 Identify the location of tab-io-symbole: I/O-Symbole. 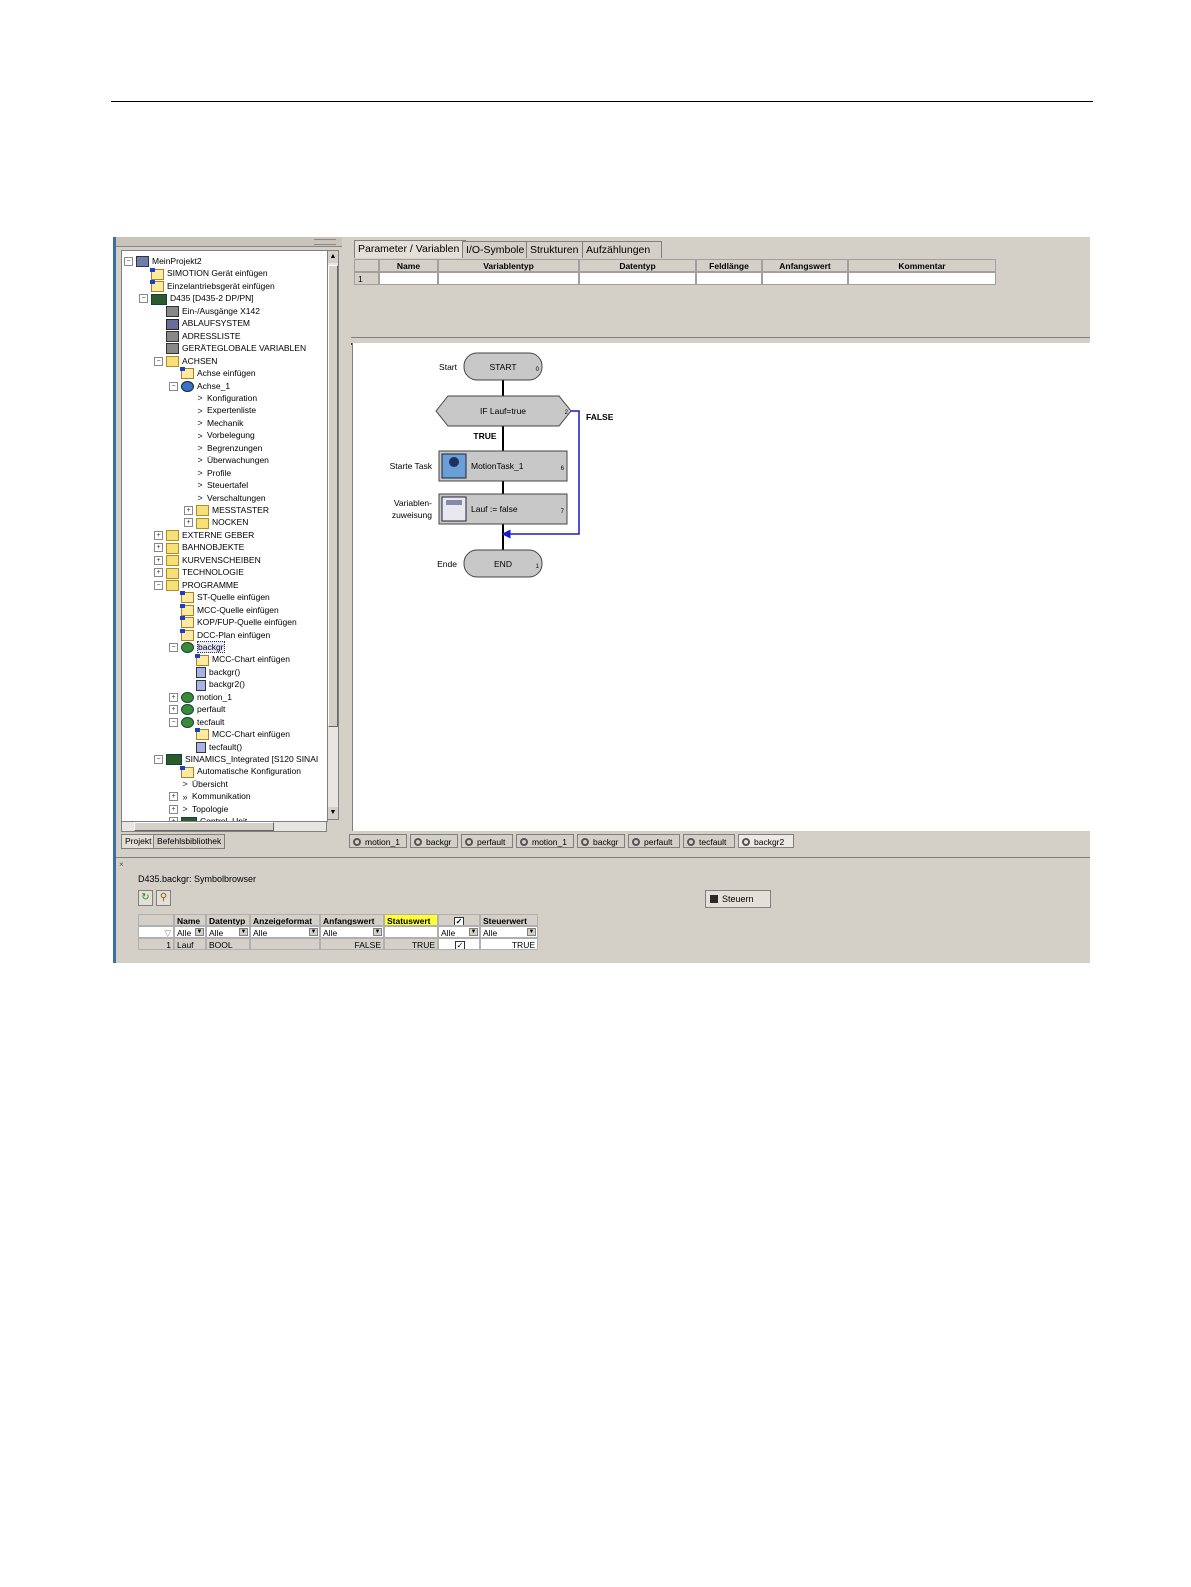
(496, 249).